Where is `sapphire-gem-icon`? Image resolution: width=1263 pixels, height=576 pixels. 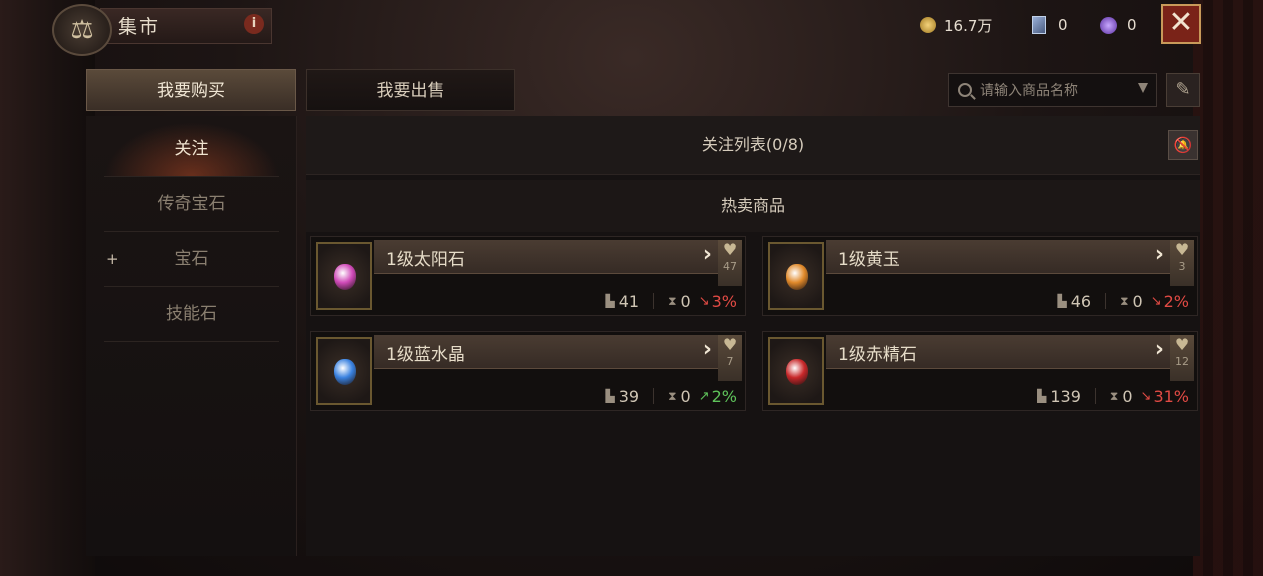
sapphire-gem-icon is located at coordinates (345, 372).